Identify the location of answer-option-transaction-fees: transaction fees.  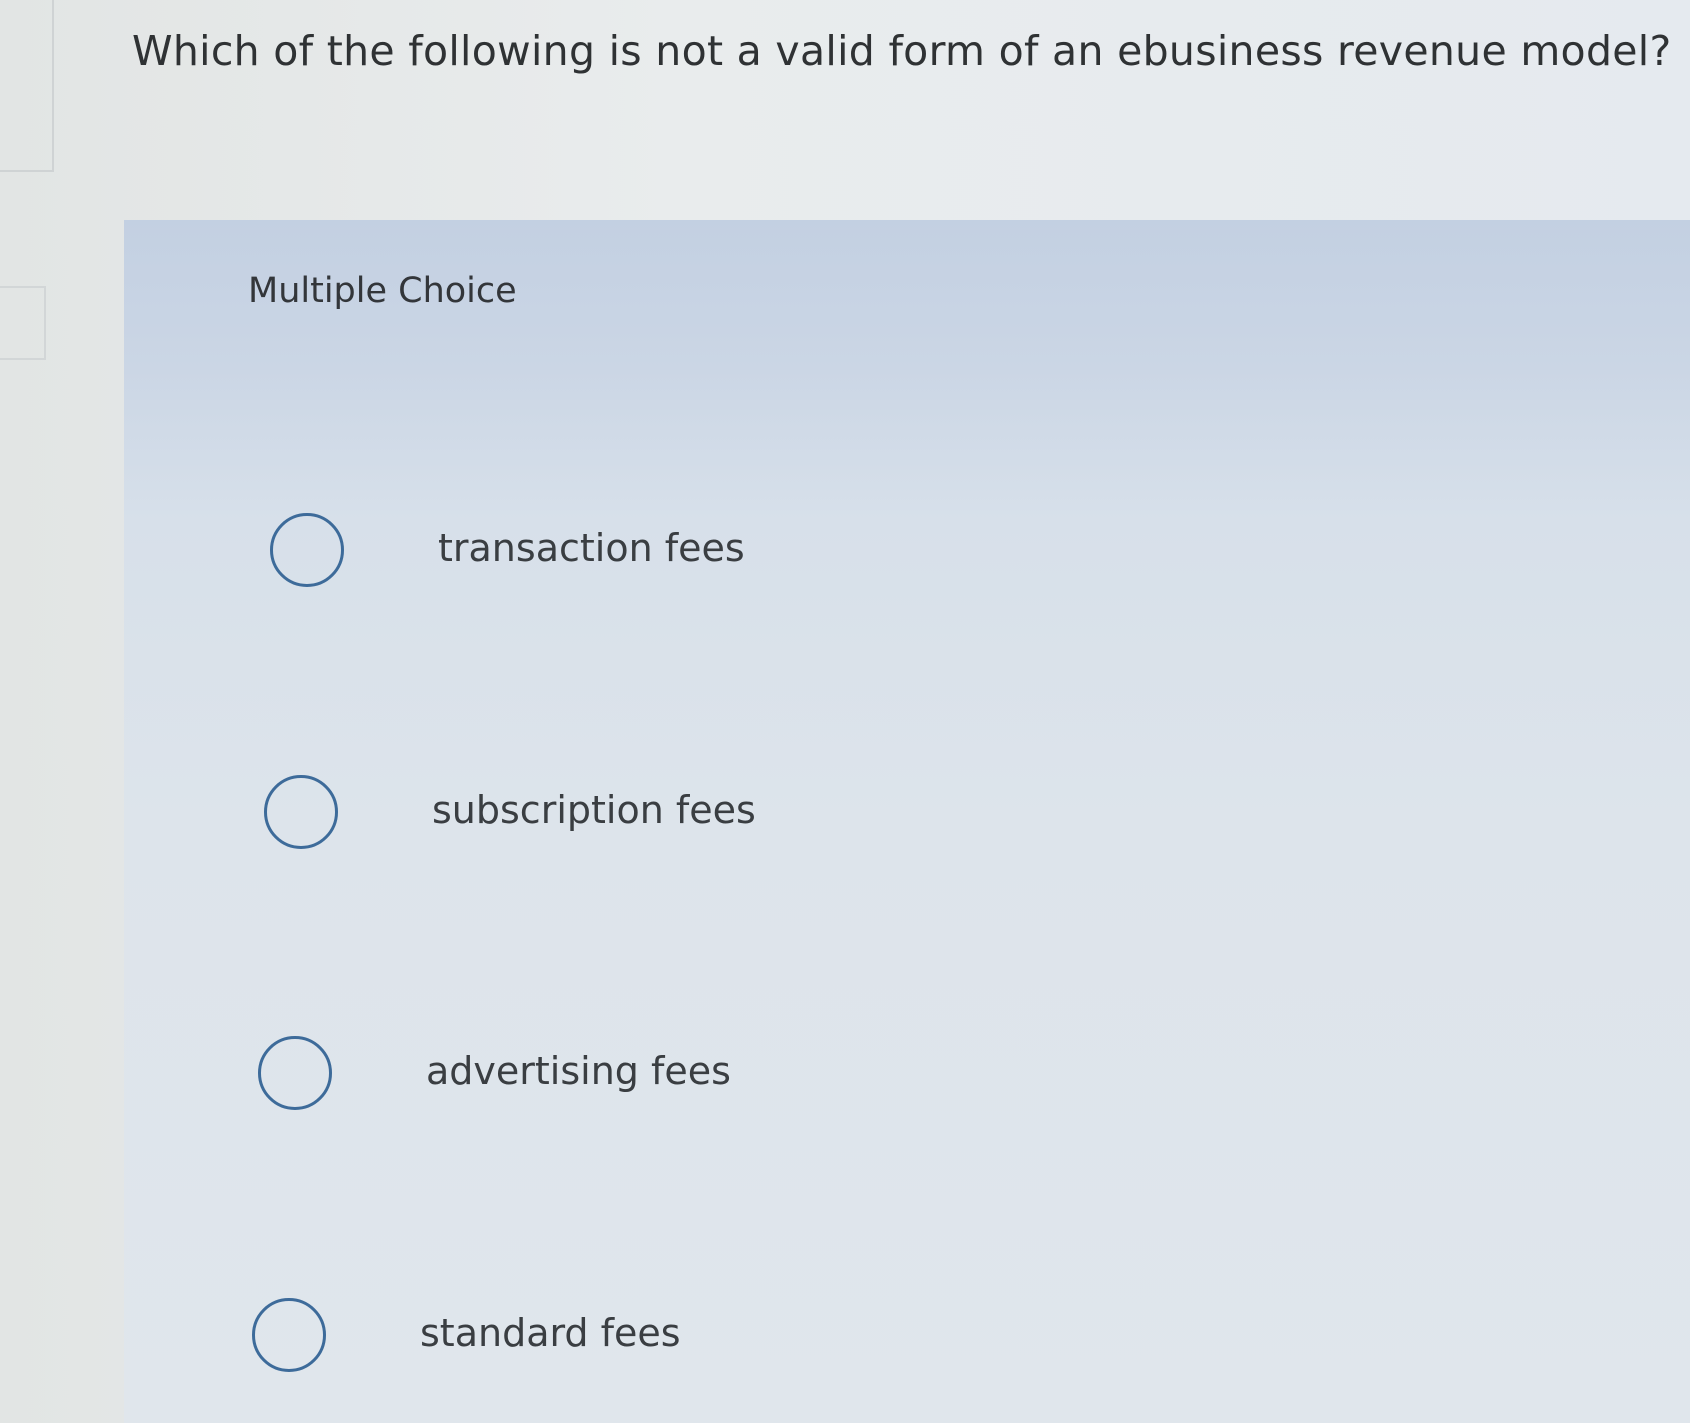
(720, 555).